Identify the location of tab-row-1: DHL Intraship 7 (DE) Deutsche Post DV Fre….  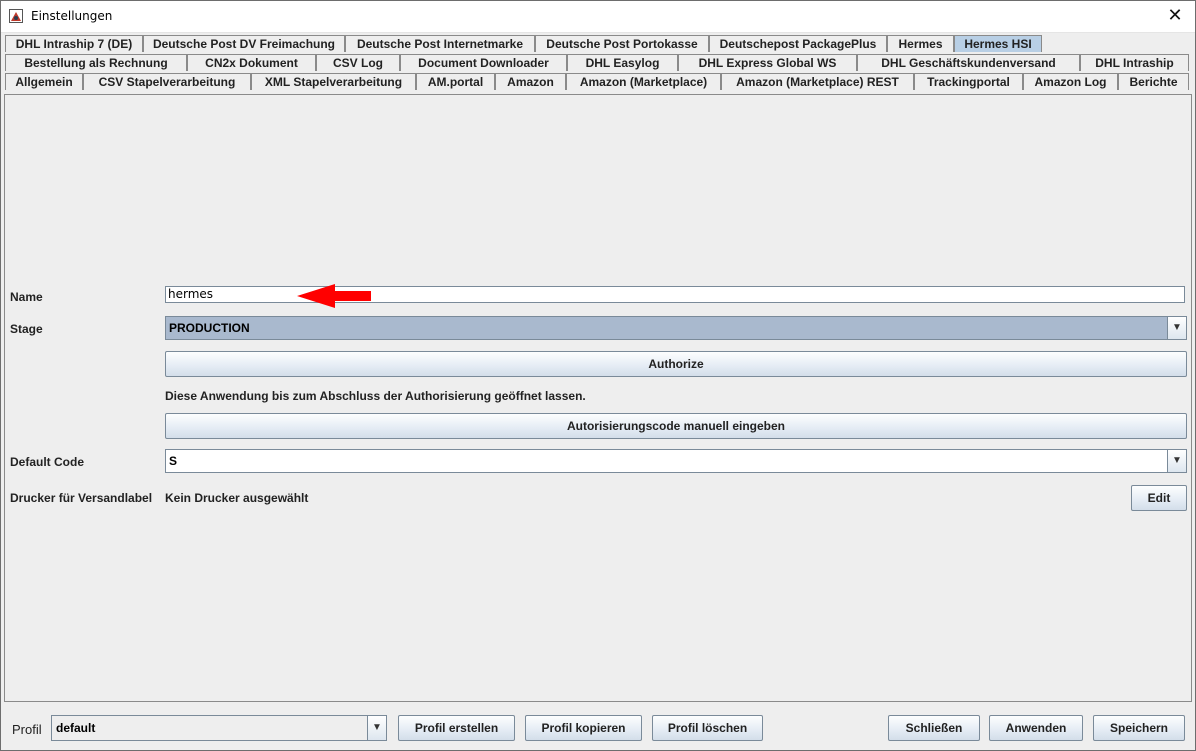
(598, 44).